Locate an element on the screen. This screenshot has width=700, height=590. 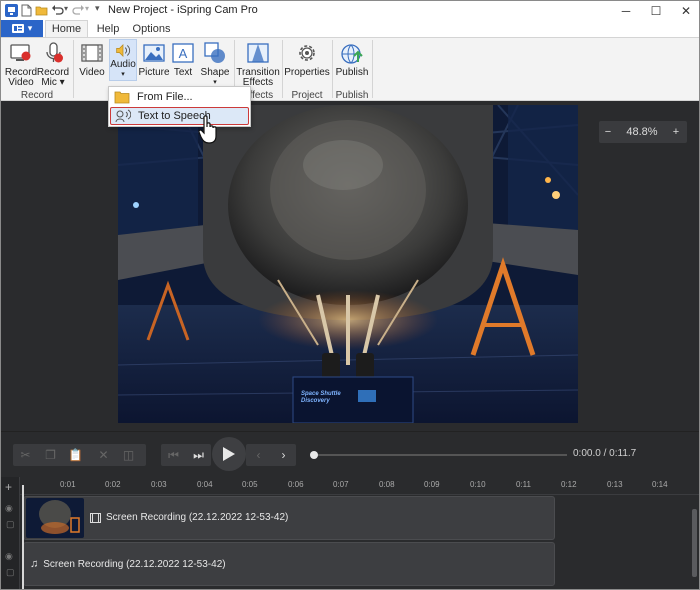
film-strip-icon is located at coordinates (95, 517).